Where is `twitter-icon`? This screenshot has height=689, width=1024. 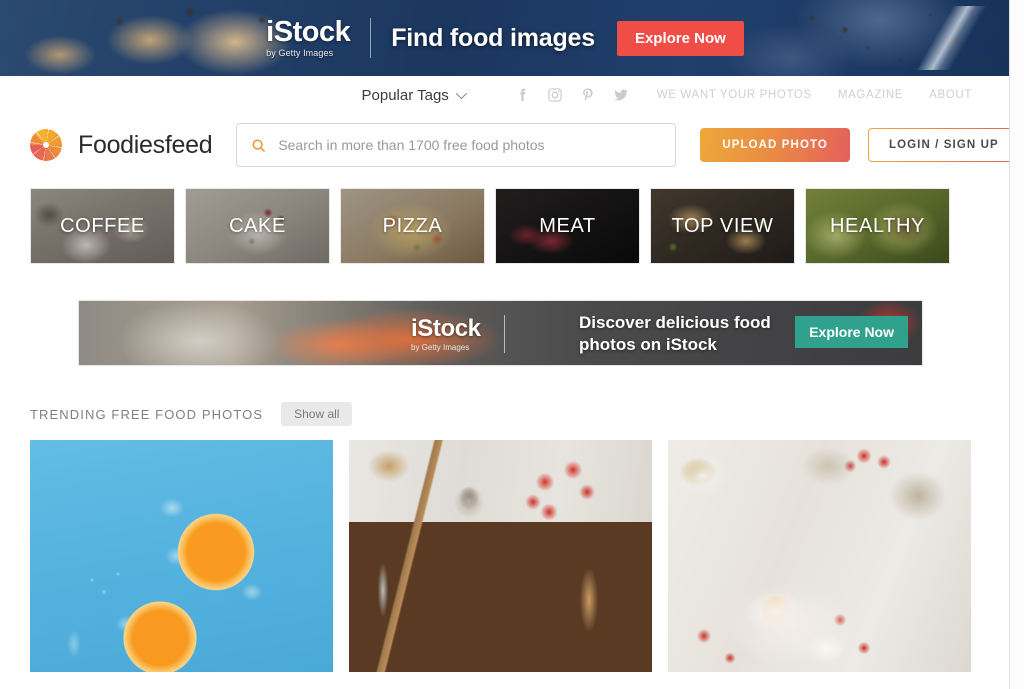 twitter-icon is located at coordinates (621, 95).